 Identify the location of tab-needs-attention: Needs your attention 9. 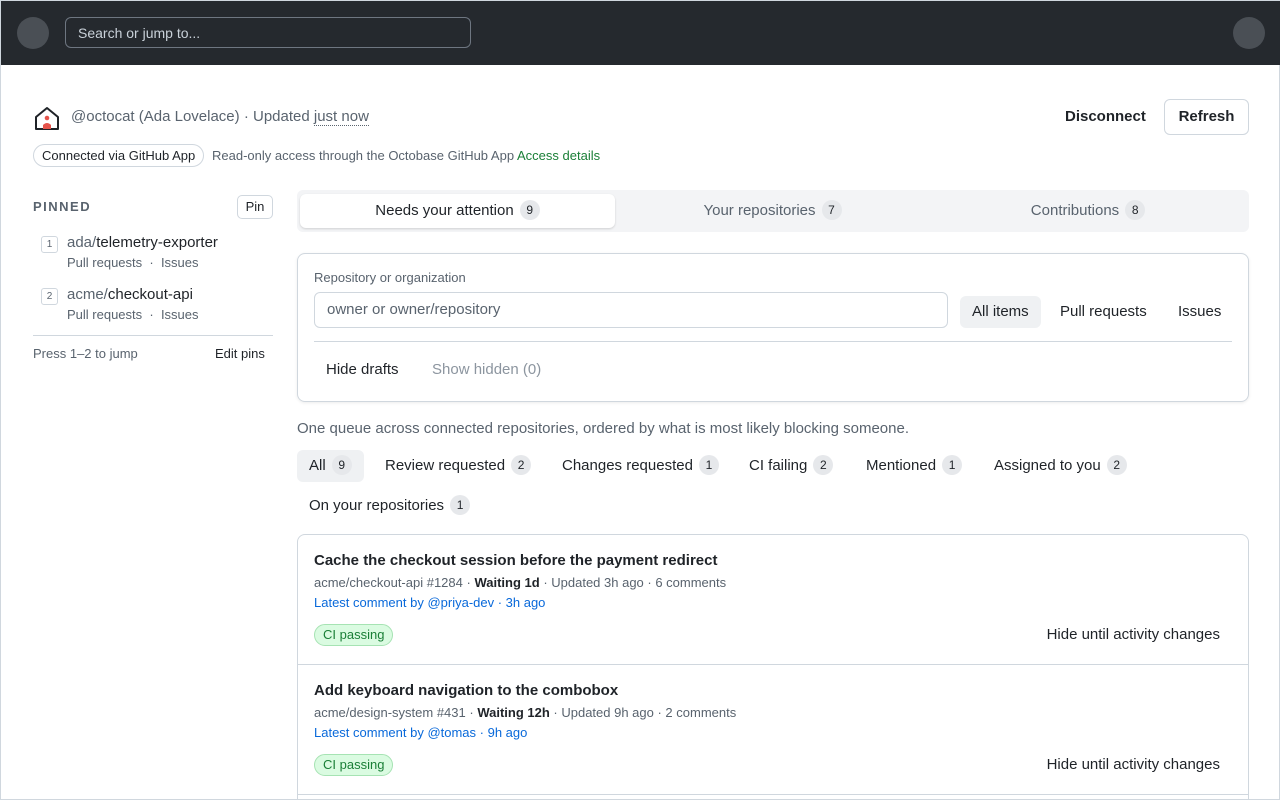
(457, 211).